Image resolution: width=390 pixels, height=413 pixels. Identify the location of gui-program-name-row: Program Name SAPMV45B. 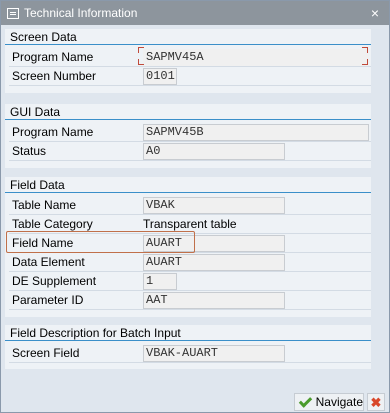
(190, 132).